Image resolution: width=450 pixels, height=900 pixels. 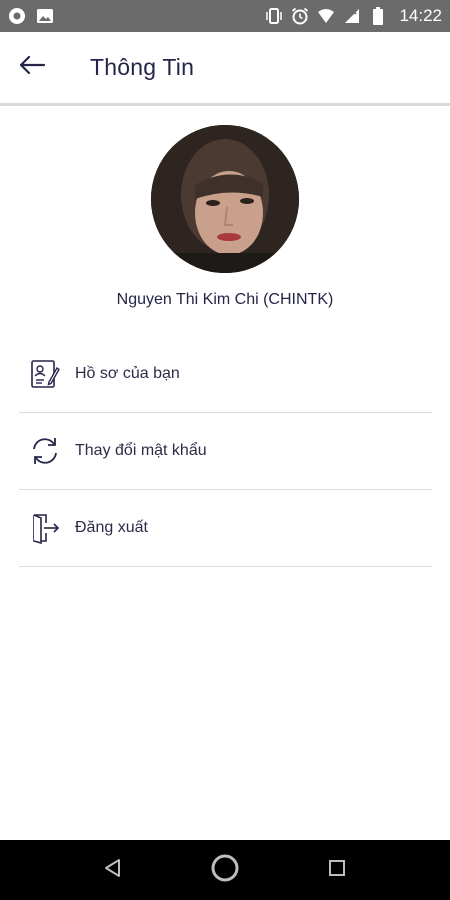 I want to click on no-signal-icon, so click(x=352, y=16).